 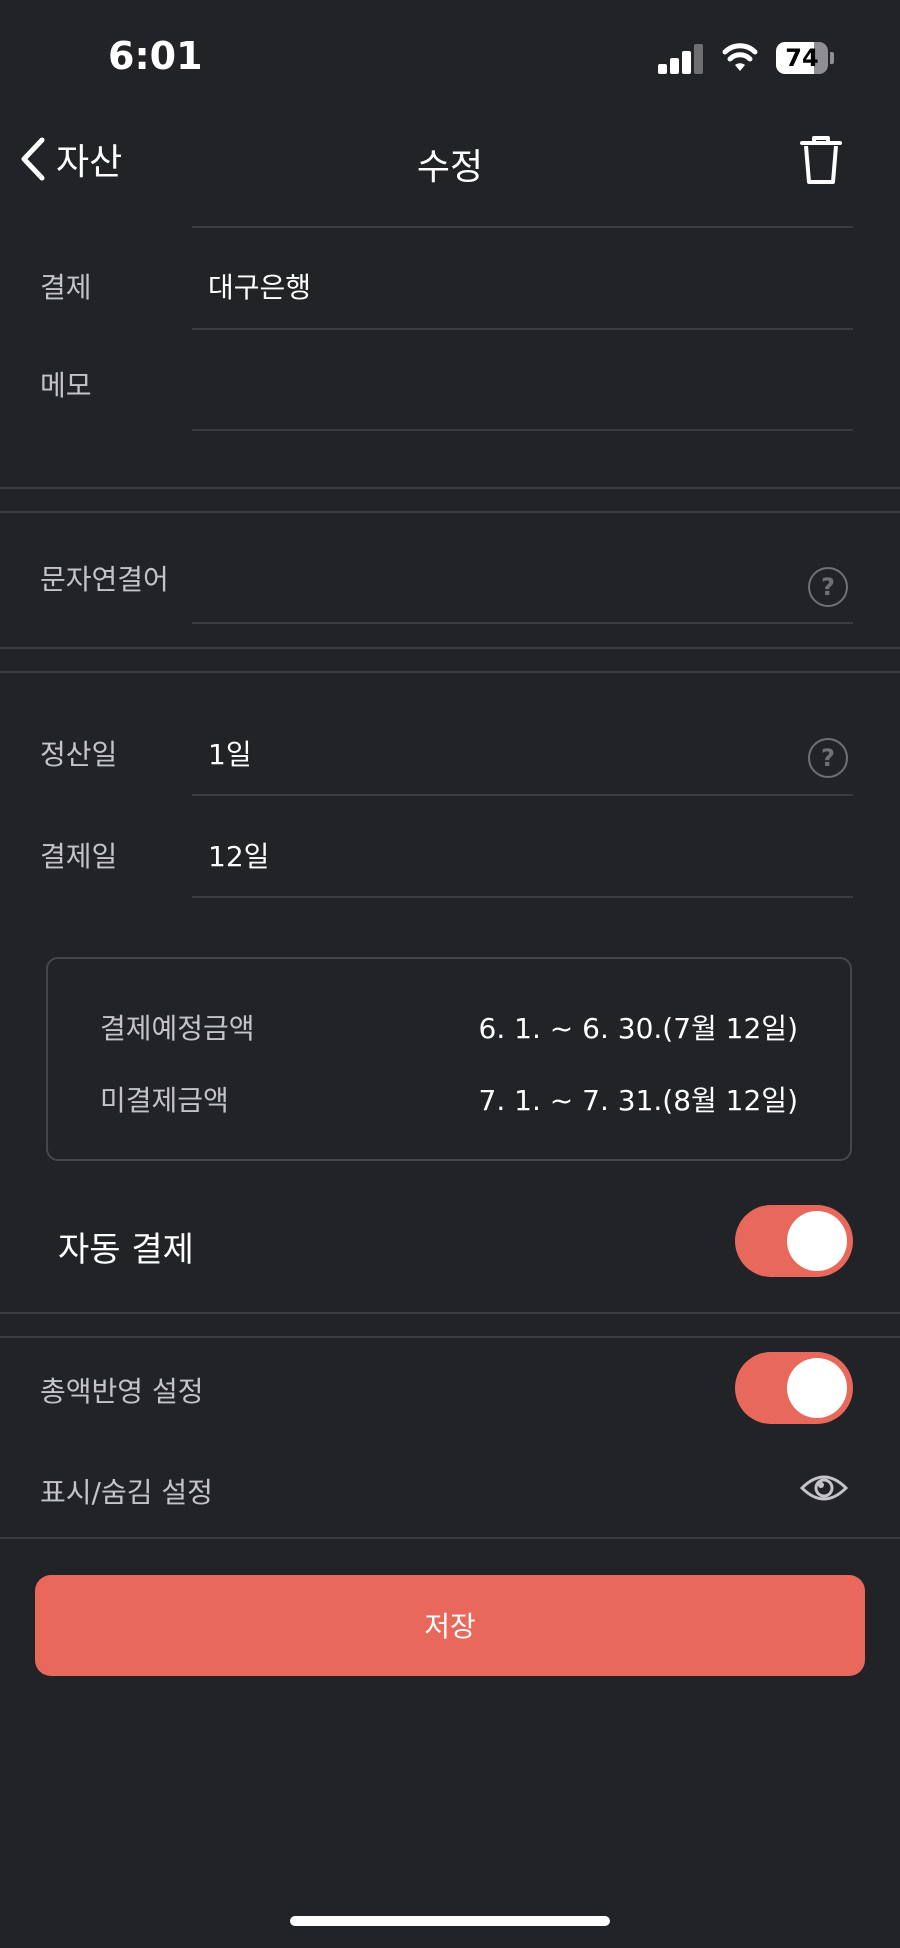 What do you see at coordinates (638, 1028) in the screenshot?
I see `scheduled-amount-period: 6. 1. ~ 6. 30.(7월 12일)` at bounding box center [638, 1028].